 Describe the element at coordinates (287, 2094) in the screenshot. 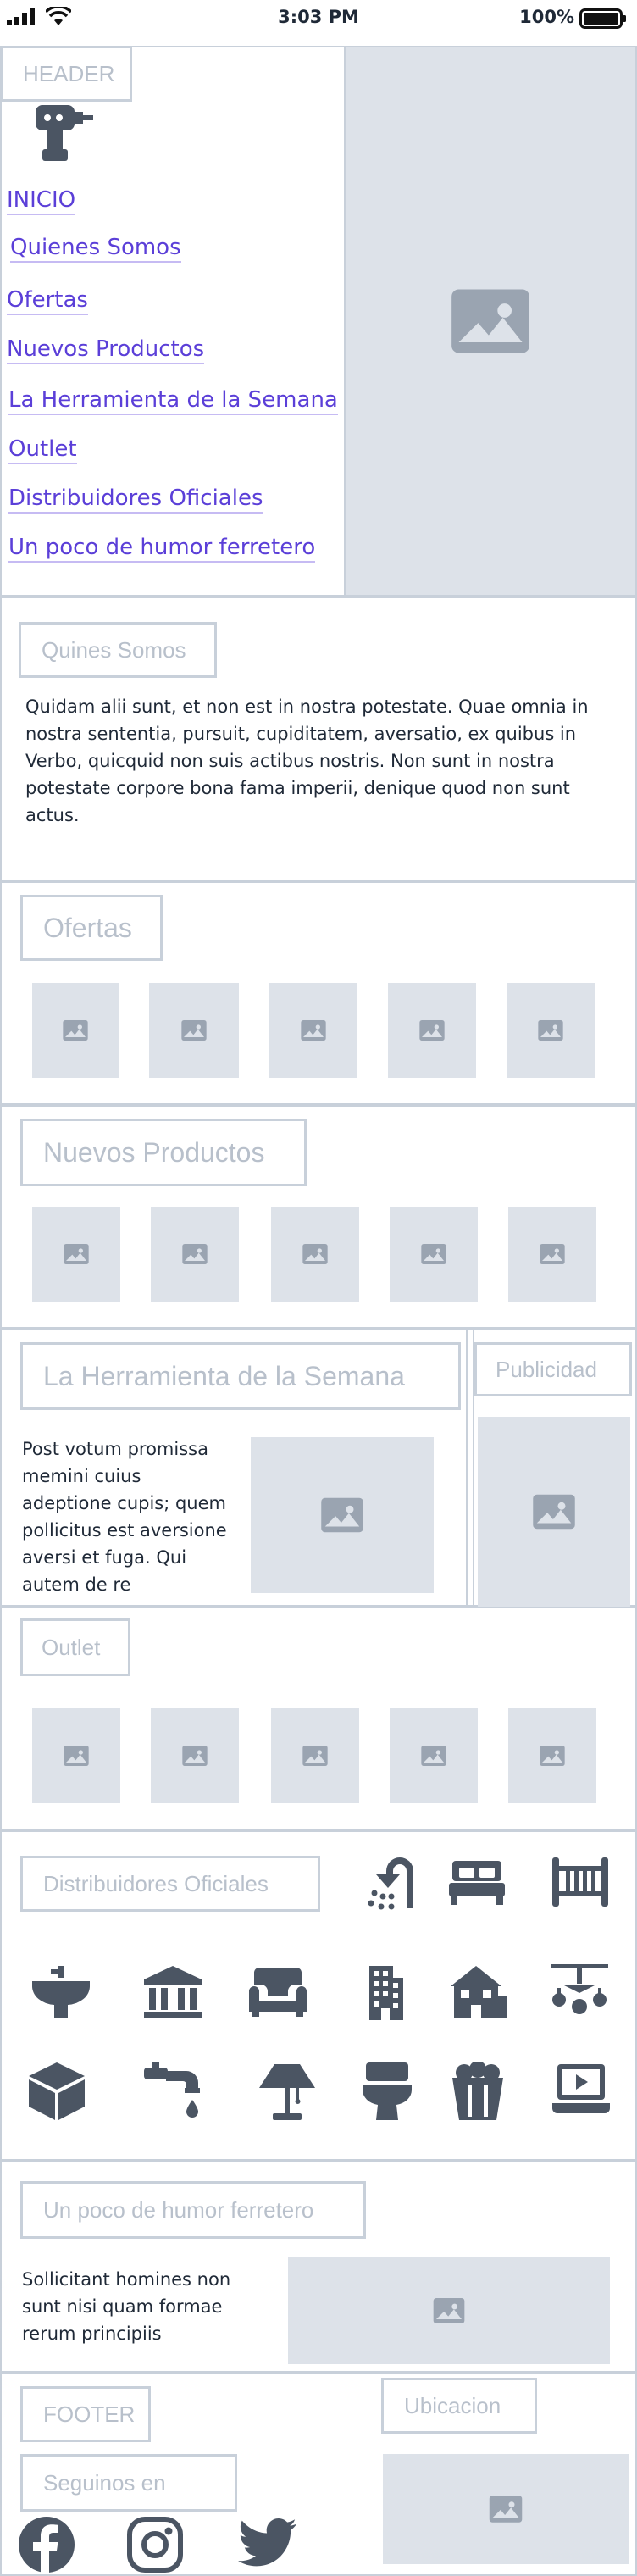

I see `lamp-icon` at that location.